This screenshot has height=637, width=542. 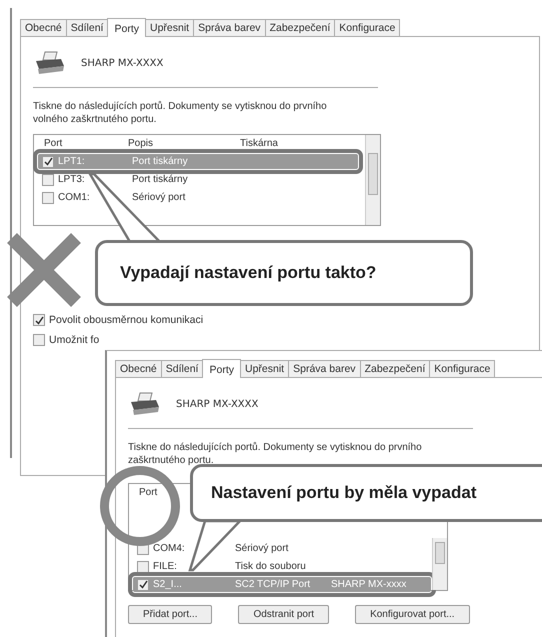 I want to click on port-name: LPT3:, so click(x=72, y=179).